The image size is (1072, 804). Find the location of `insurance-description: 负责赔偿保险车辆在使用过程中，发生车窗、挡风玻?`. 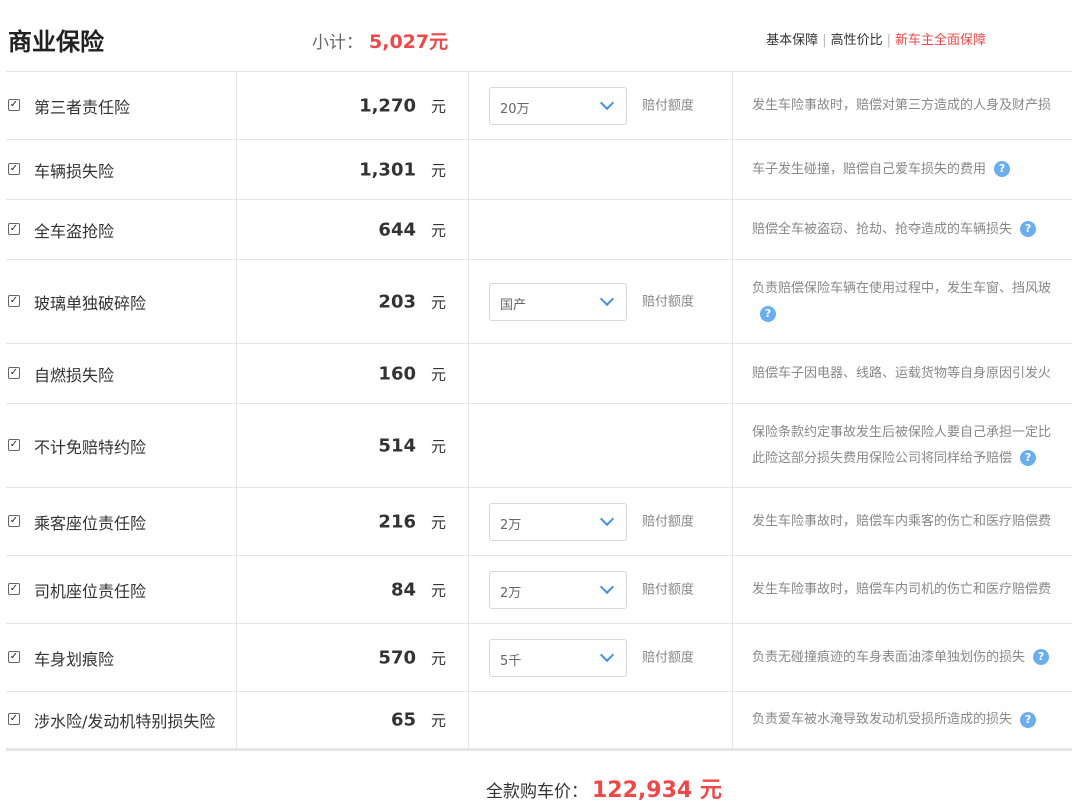

insurance-description: 负责赔偿保险车辆在使用过程中，发生车窗、挡风玻? is located at coordinates (912, 302).